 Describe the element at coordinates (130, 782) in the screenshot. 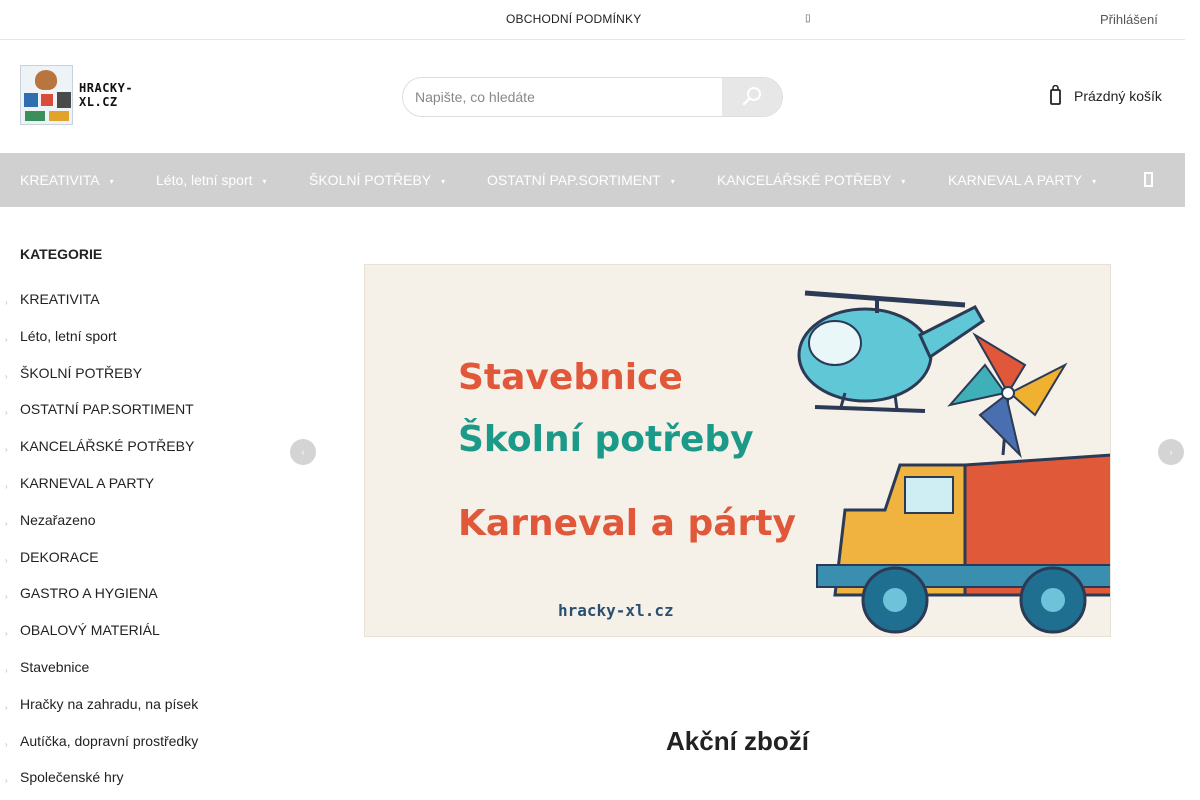

I see `category-item: › Společenské hry` at that location.